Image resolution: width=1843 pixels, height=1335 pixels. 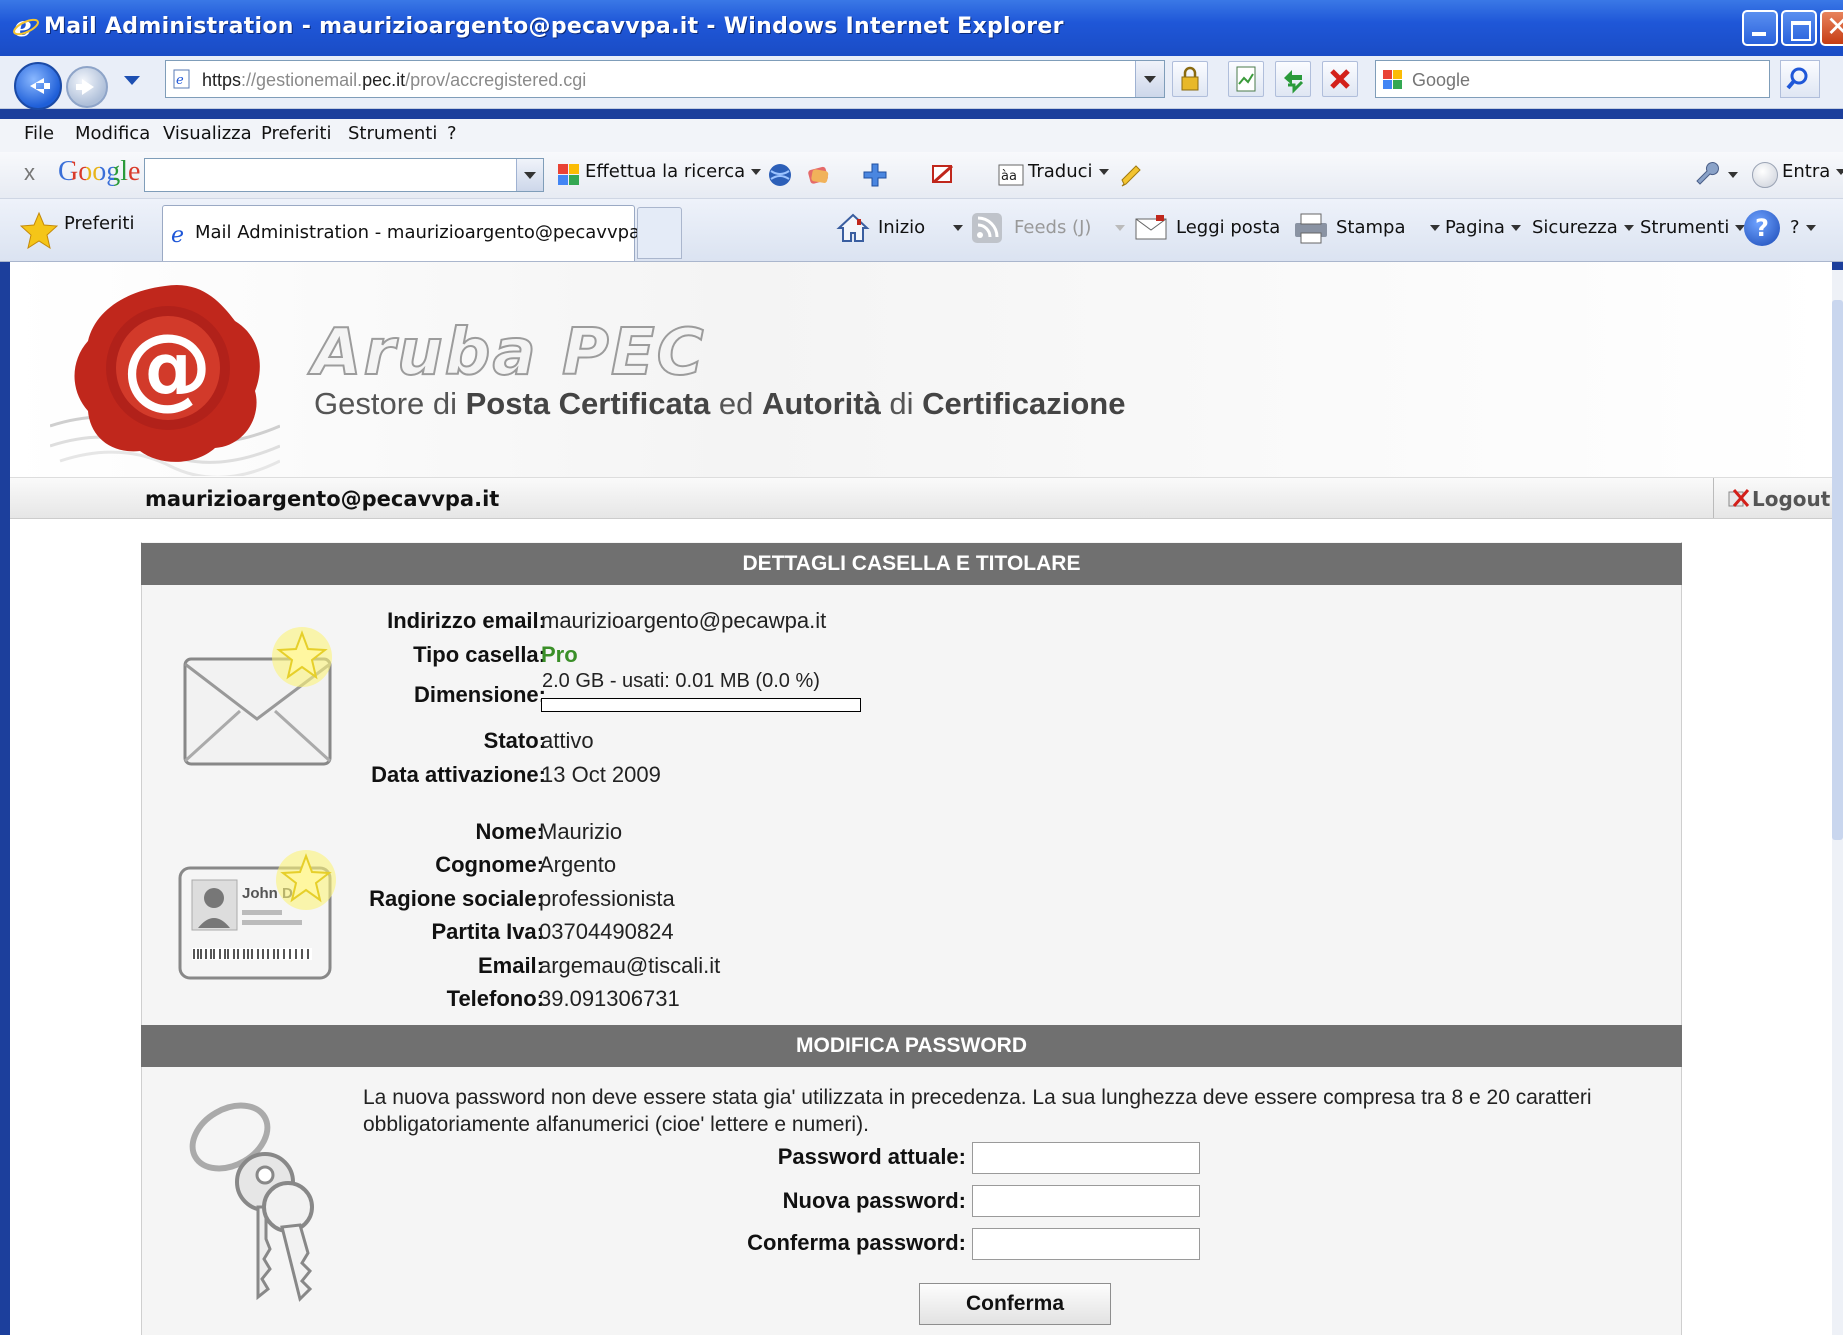 What do you see at coordinates (1733, 175) in the screenshot?
I see `settings-dropdown-icon` at bounding box center [1733, 175].